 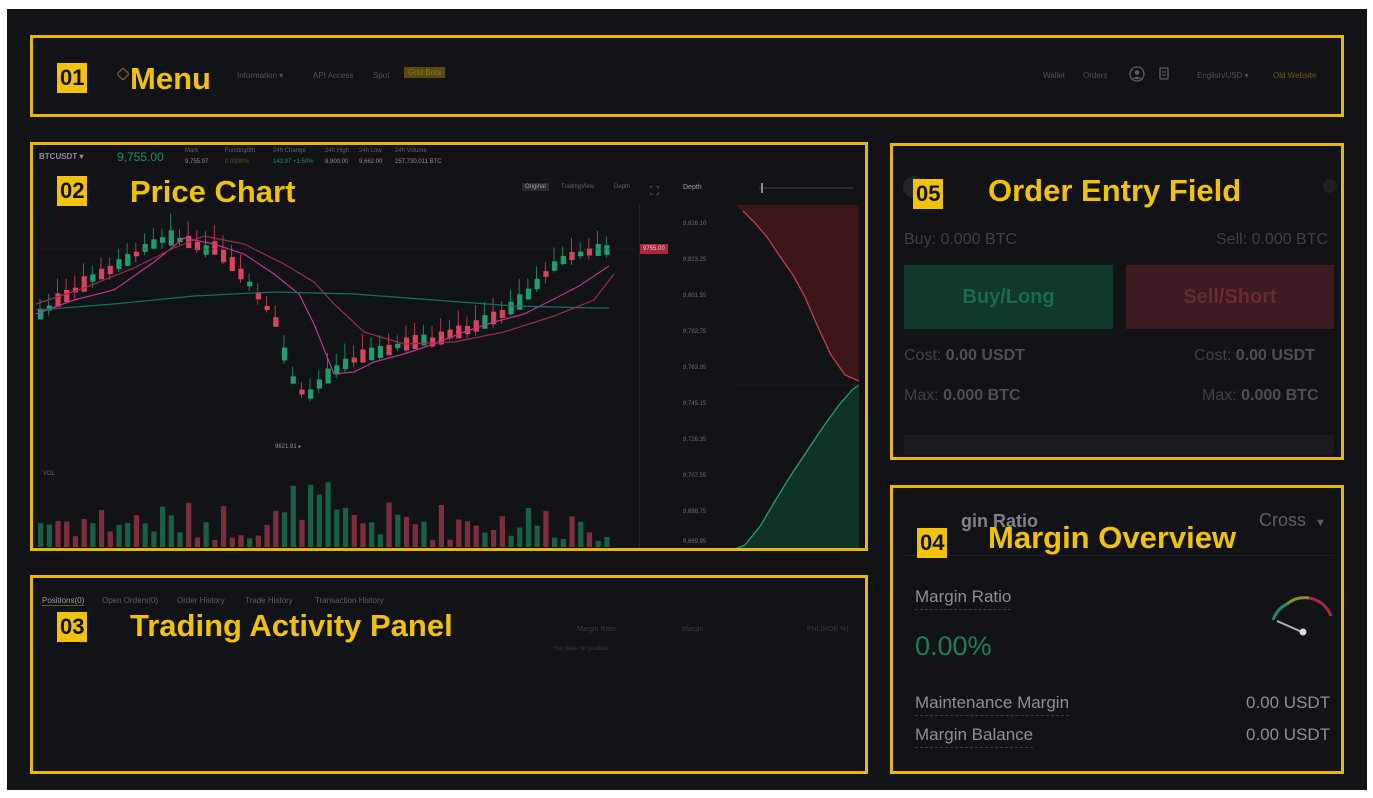 What do you see at coordinates (170, 78) in the screenshot?
I see `menu-title: Menu` at bounding box center [170, 78].